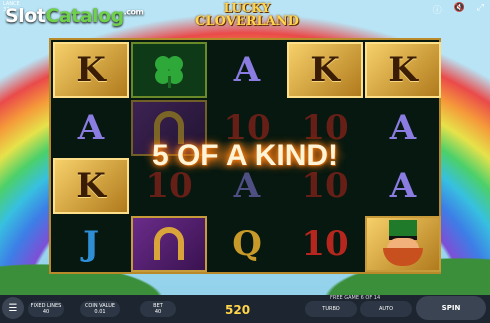 The width and height of the screenshot is (490, 323). I want to click on menu-button: ☰, so click(13, 308).